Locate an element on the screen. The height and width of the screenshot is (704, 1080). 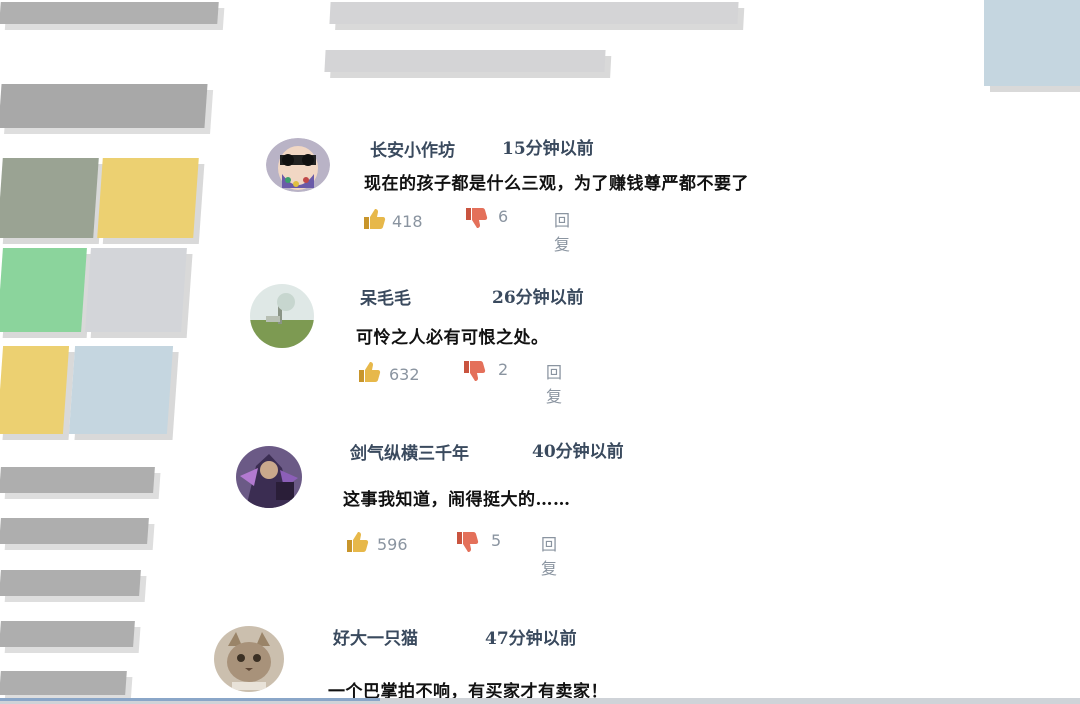
comment-username: 呆毛毛 is located at coordinates (385, 296).